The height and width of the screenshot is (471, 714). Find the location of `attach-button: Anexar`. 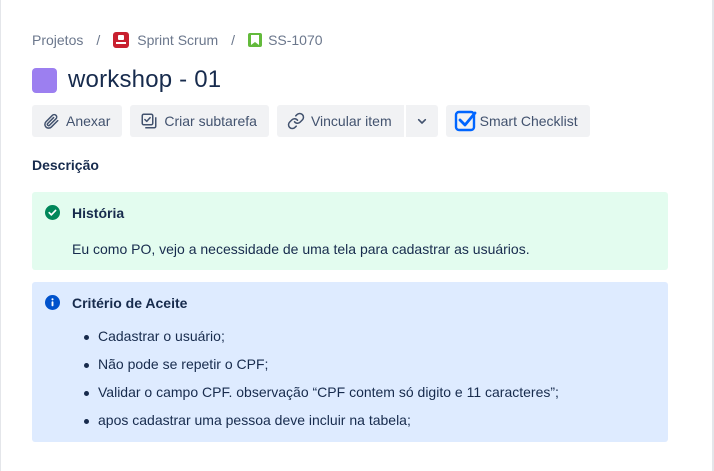

attach-button: Anexar is located at coordinates (77, 121).